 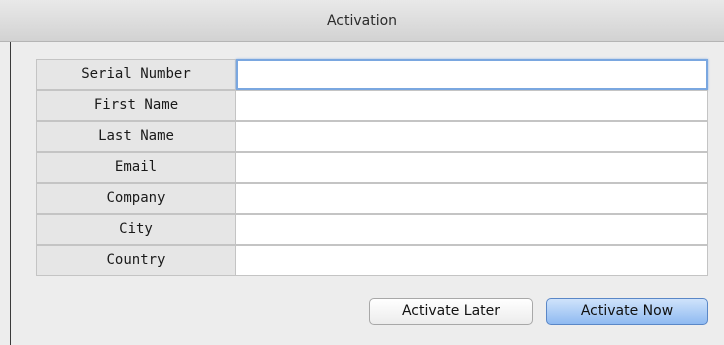 I want to click on form-row-last-name: Last Name, so click(x=372, y=136).